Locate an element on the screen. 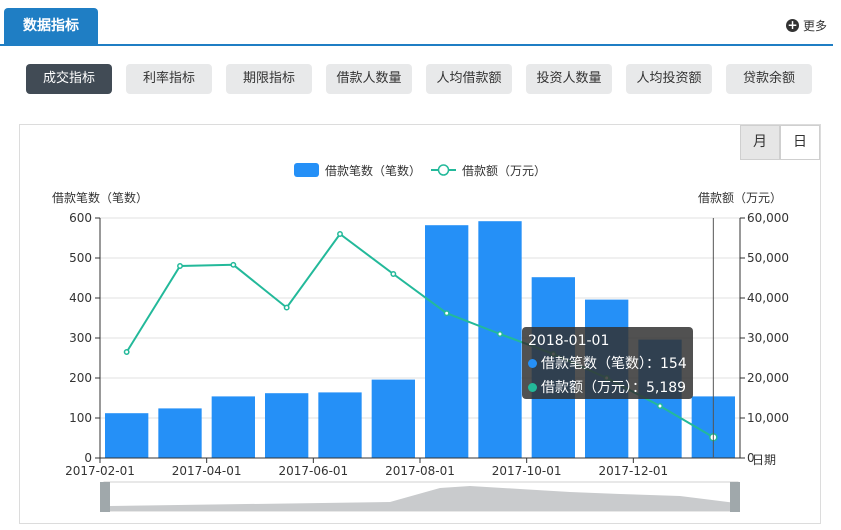  tooltip-bar-text: 借款笔数（笔数）：154 is located at coordinates (614, 364).